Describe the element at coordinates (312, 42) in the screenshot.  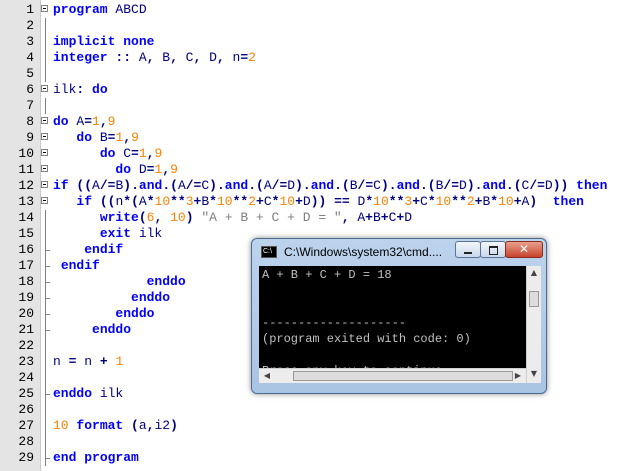
I see `code-line: 3 implicit none` at that location.